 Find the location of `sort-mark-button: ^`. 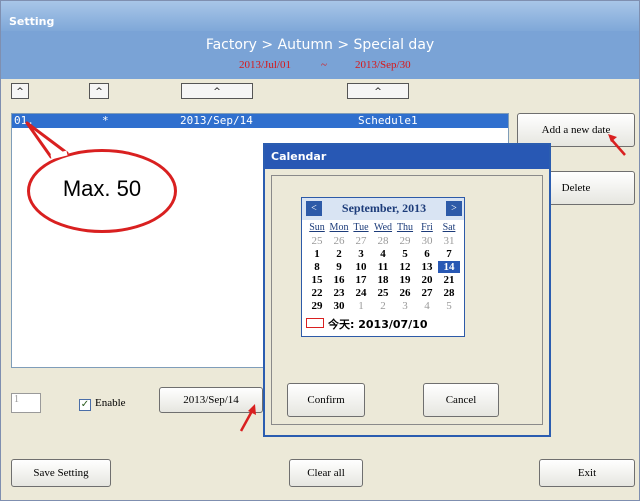

sort-mark-button: ^ is located at coordinates (99, 91).